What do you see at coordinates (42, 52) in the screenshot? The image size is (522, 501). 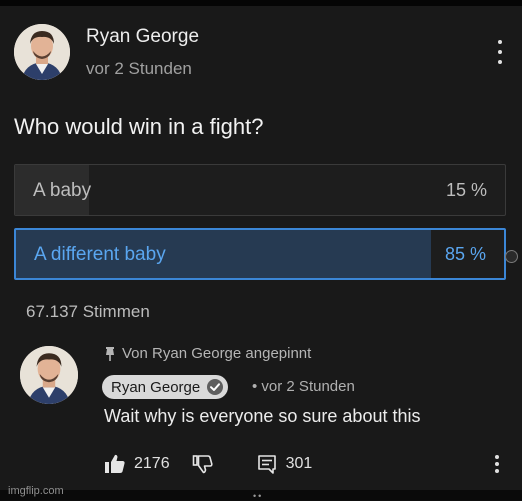 I see `author-avatar` at bounding box center [42, 52].